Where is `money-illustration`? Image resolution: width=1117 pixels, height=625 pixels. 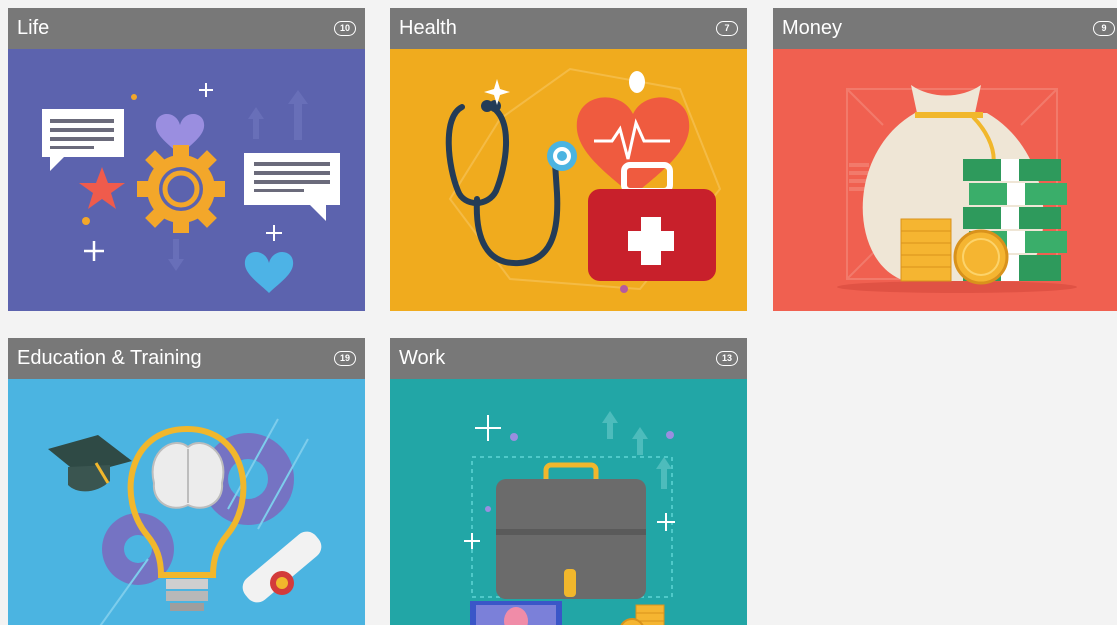
money-illustration is located at coordinates (945, 180).